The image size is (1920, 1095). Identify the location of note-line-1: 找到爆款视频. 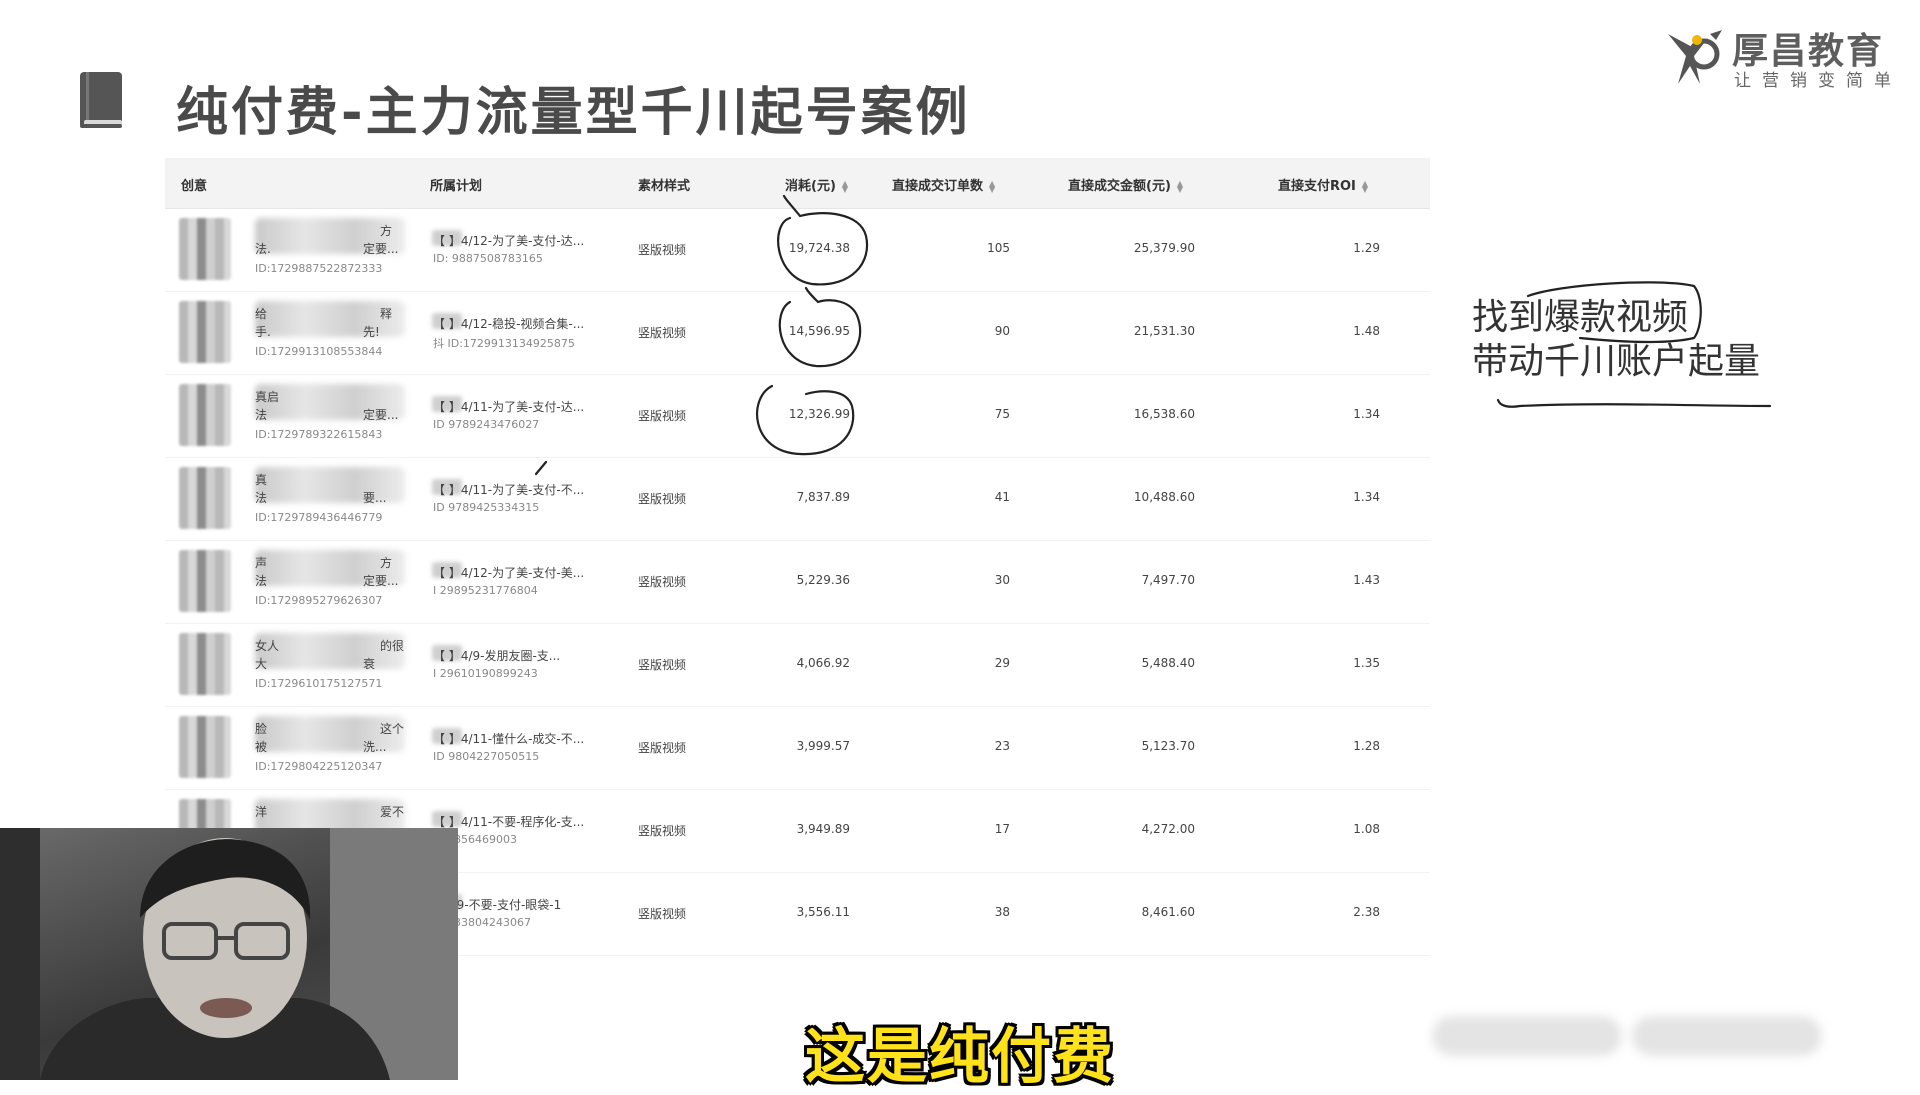
(1580, 317).